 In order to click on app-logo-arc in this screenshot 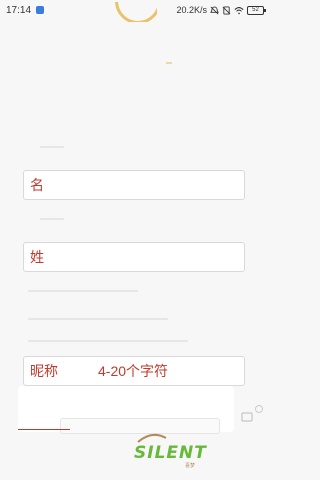, I will do `click(135, 12)`.